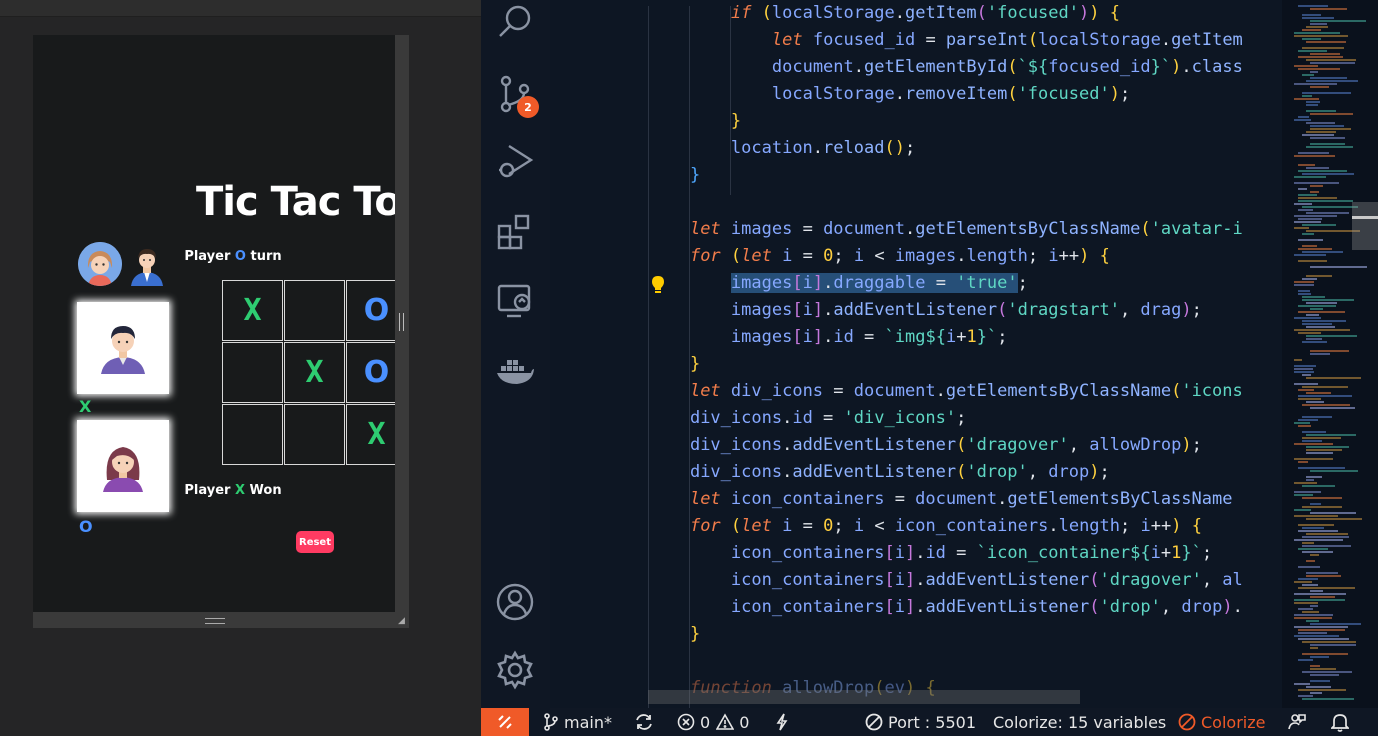  I want to click on player-x-card, so click(123, 348).